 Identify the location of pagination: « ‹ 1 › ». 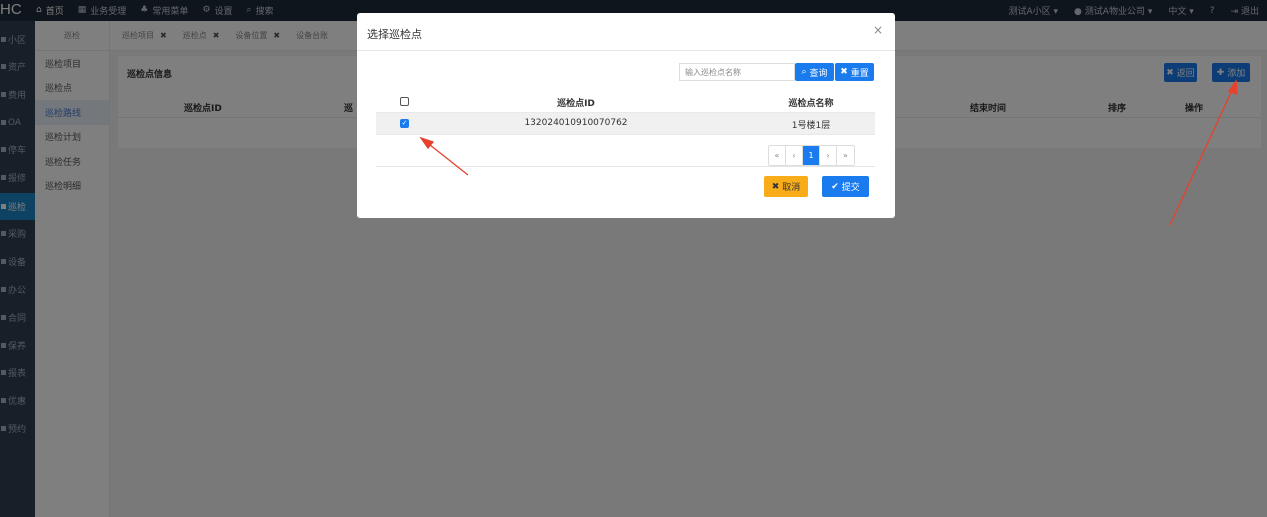
(811, 155).